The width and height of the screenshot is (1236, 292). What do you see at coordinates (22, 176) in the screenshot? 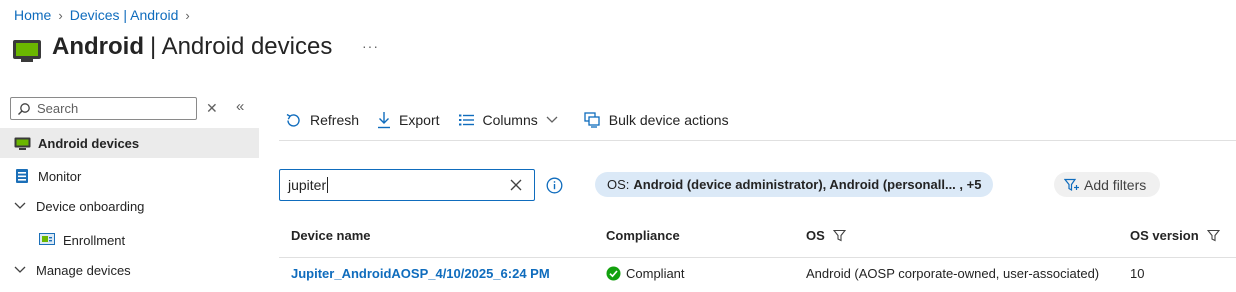
I see `monitor-icon` at bounding box center [22, 176].